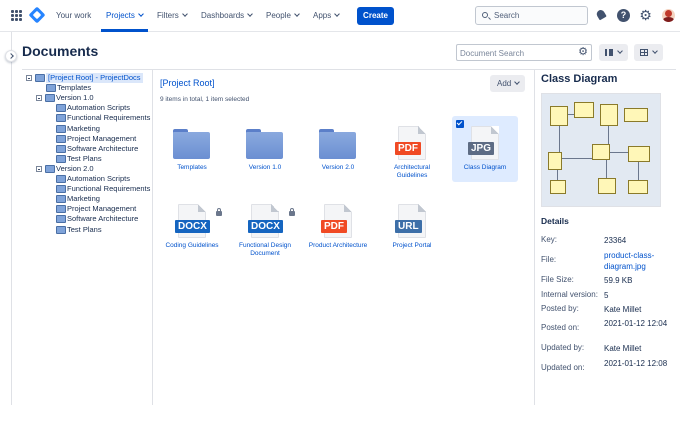  I want to click on tree-node-label: Version 1.0, so click(75, 98).